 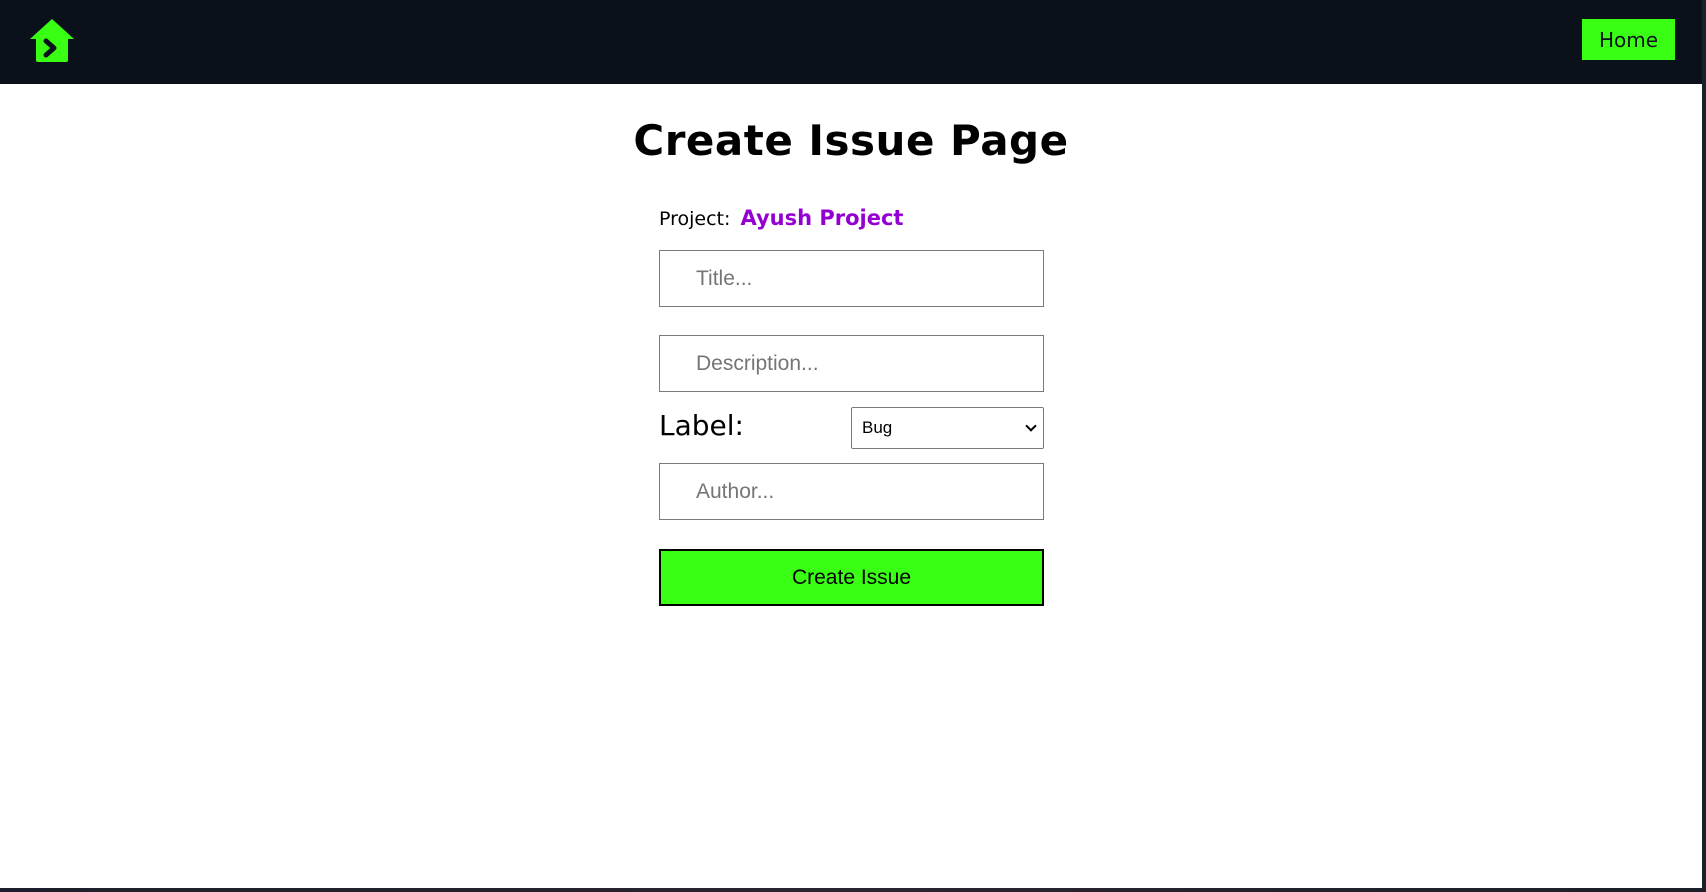 What do you see at coordinates (947, 428) in the screenshot?
I see `label-select: Bug` at bounding box center [947, 428].